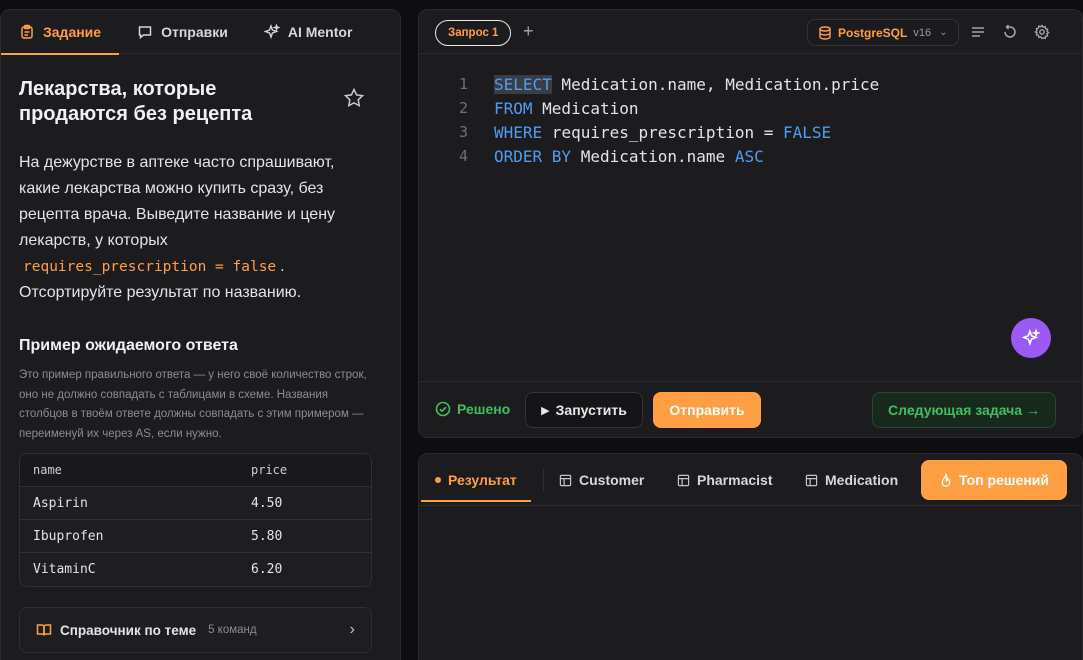  Describe the element at coordinates (463, 84) in the screenshot. I see `line-number: 1` at that location.